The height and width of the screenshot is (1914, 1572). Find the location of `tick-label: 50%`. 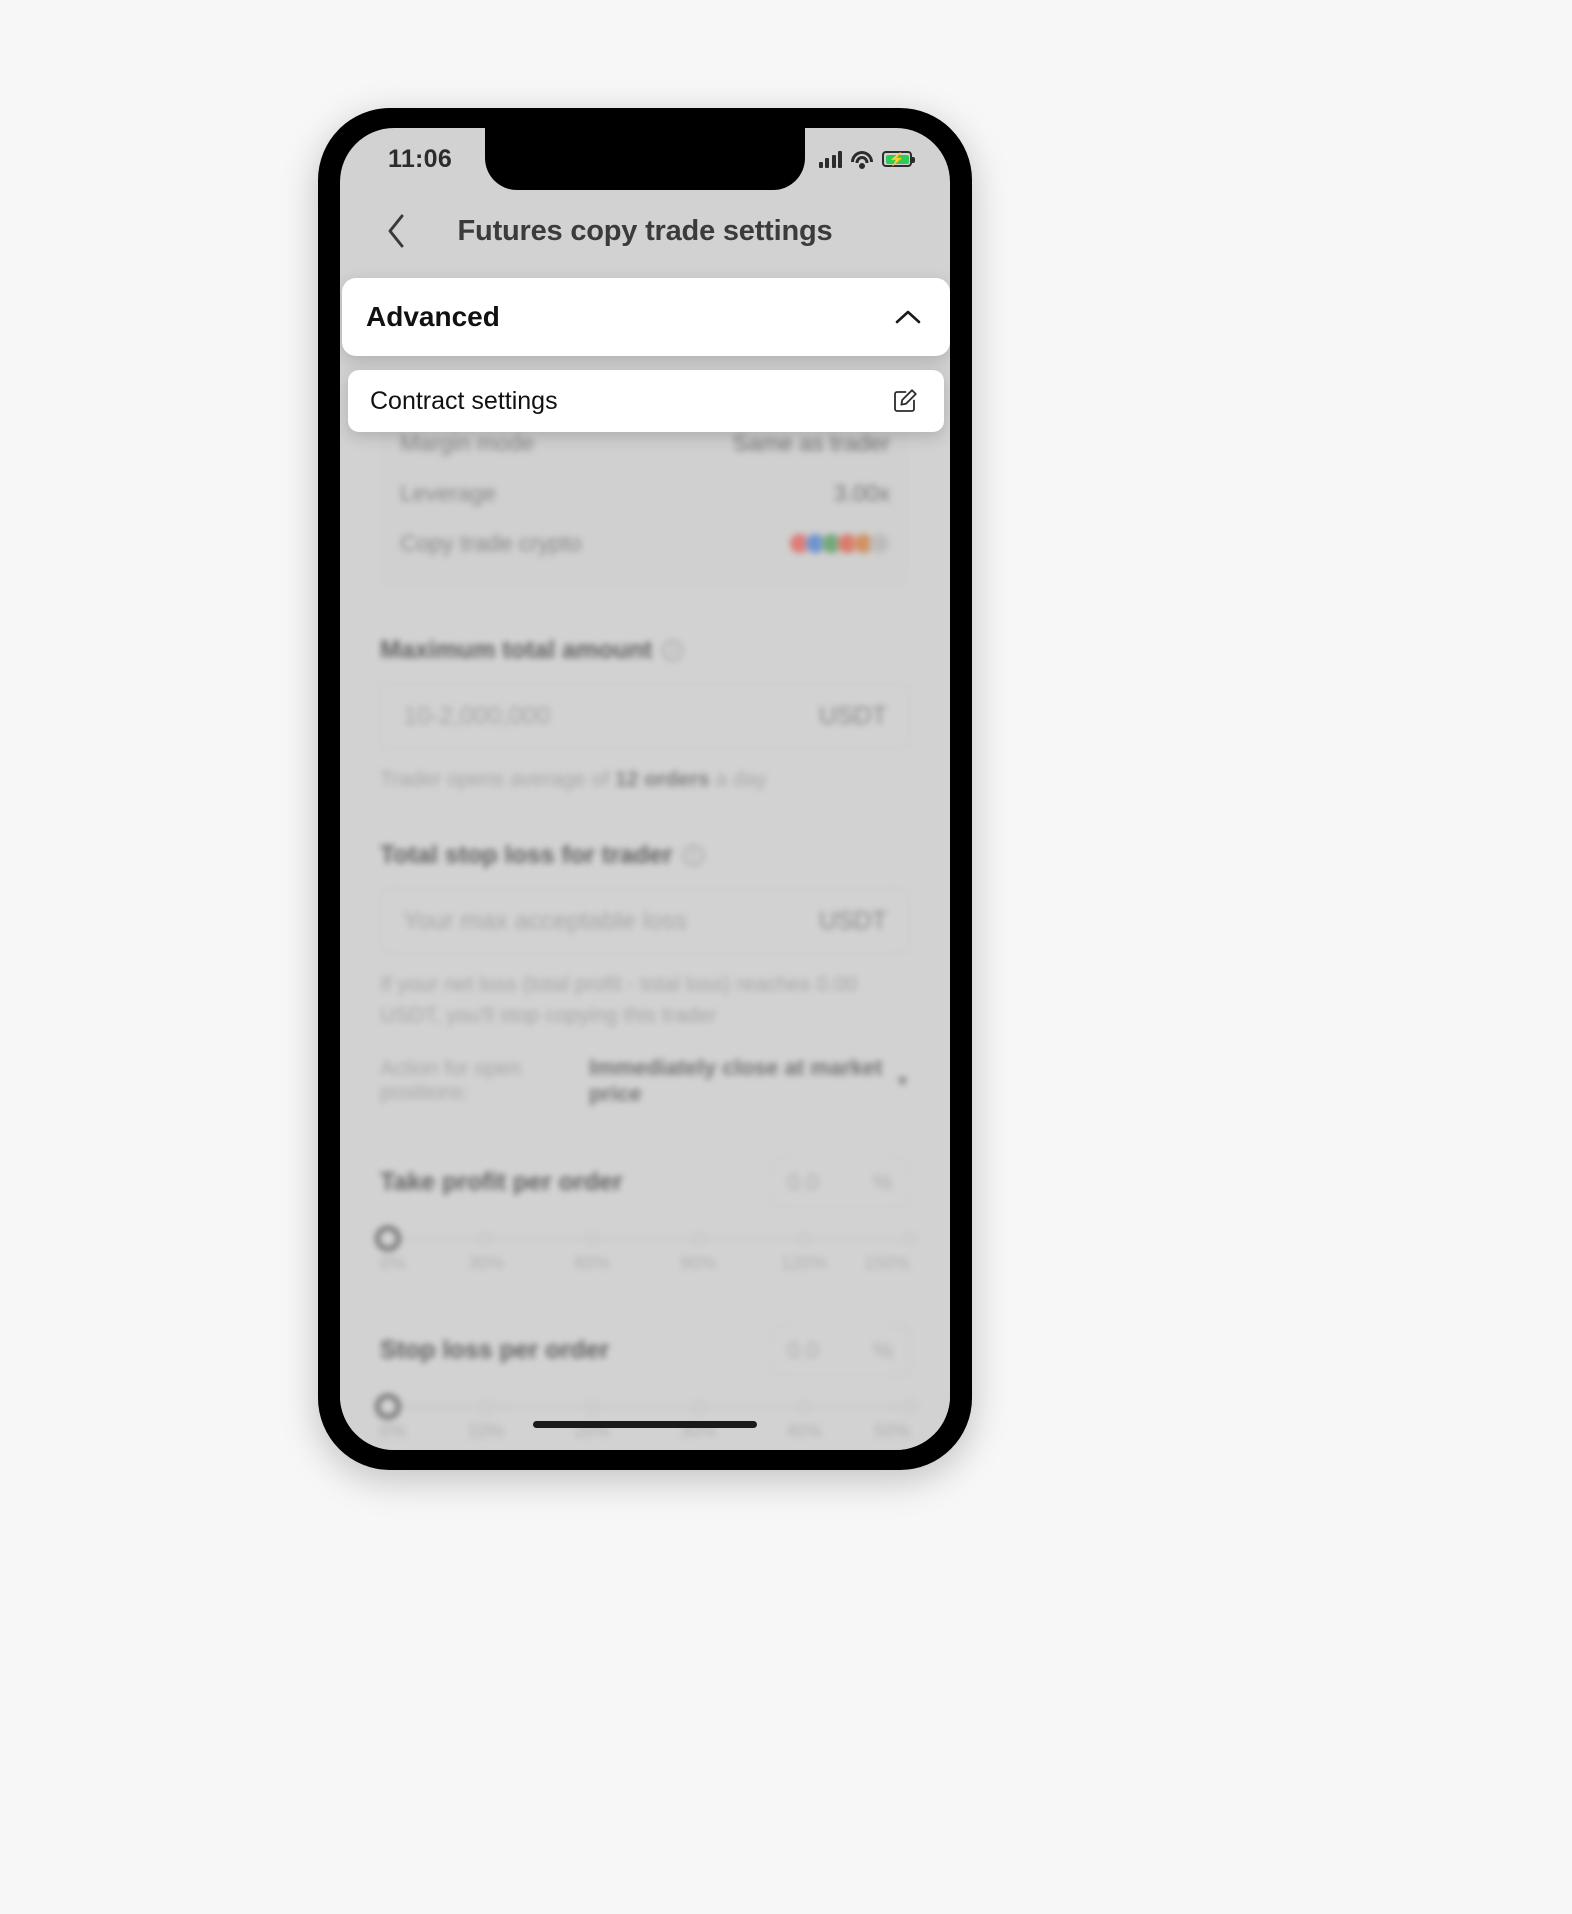

tick-label: 50% is located at coordinates (891, 1431).